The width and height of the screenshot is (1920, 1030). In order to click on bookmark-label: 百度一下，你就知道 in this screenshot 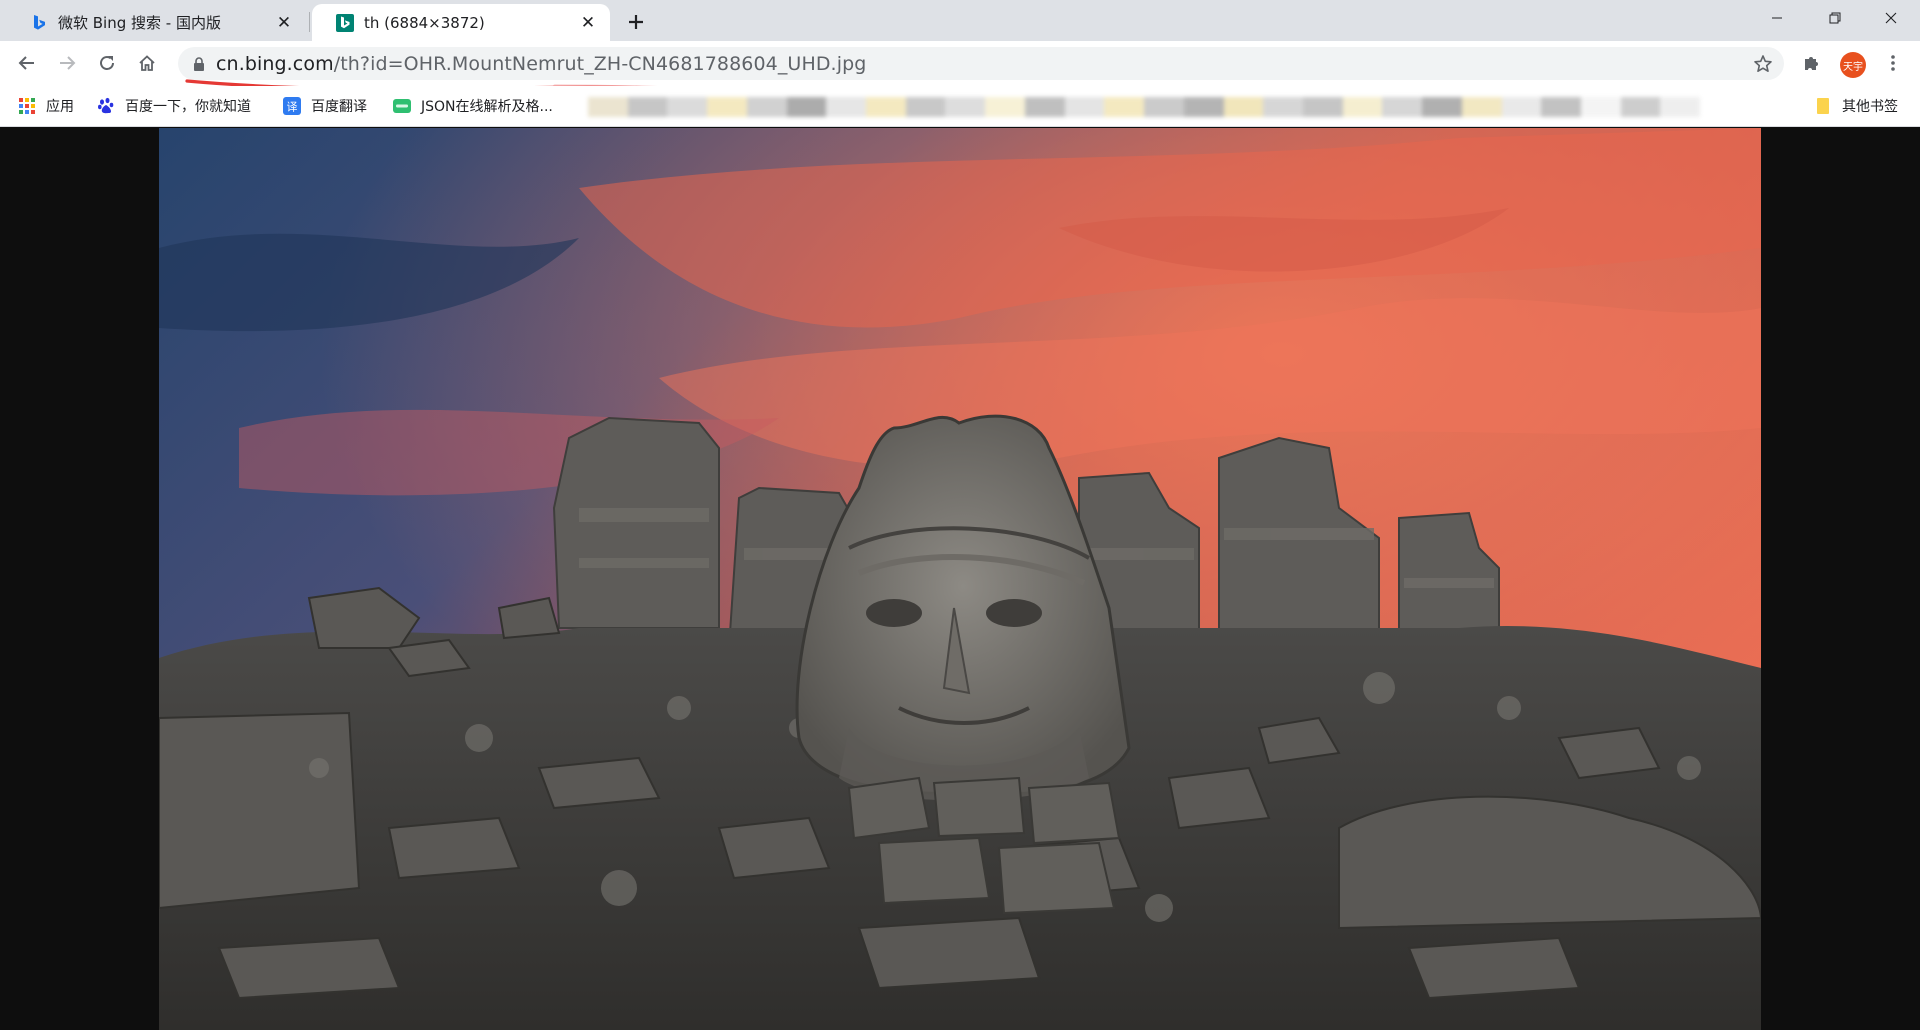, I will do `click(188, 107)`.